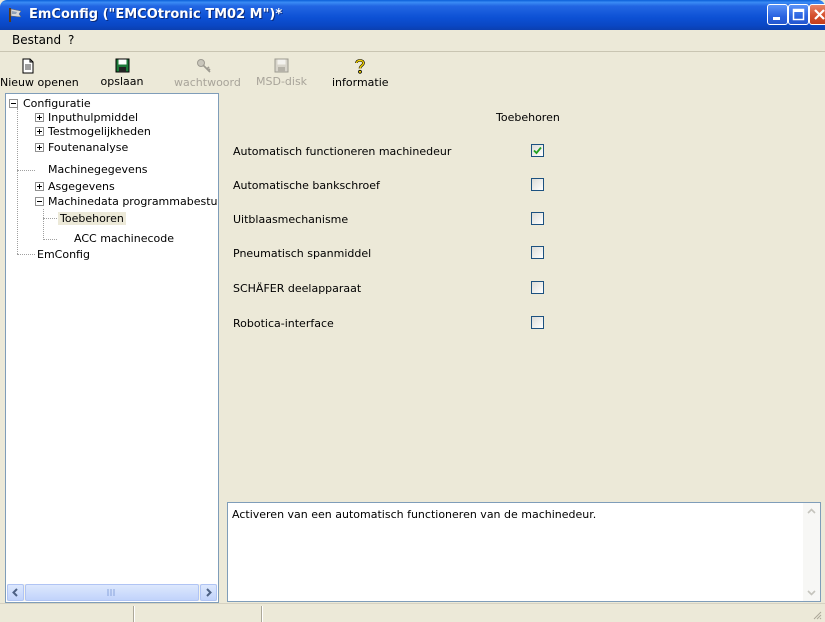 Image resolution: width=825 pixels, height=622 pixels. I want to click on maximize-button, so click(798, 14).